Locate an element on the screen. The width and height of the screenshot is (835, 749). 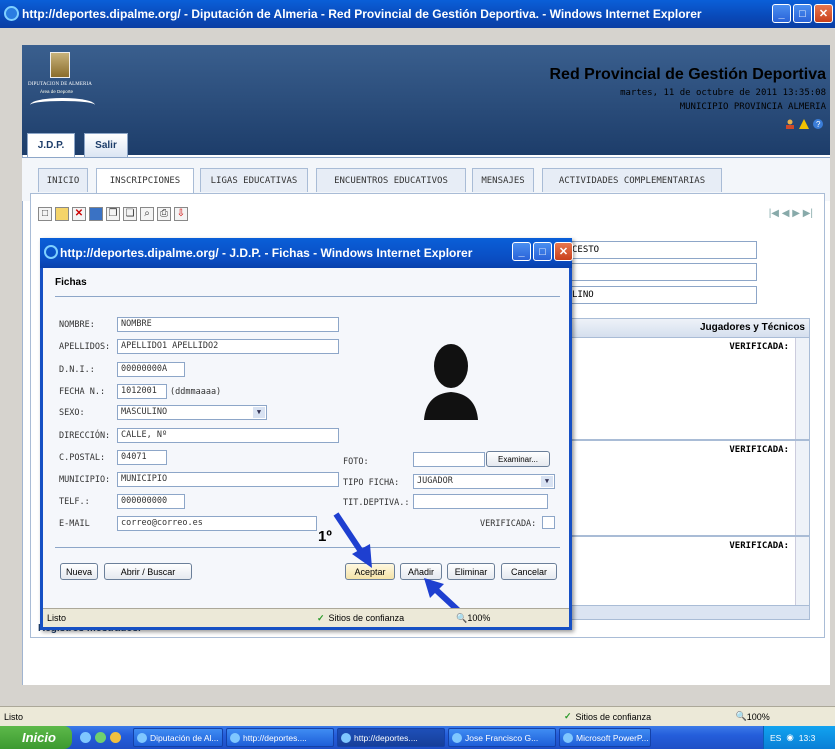
user-icon is located at coordinates (790, 124).